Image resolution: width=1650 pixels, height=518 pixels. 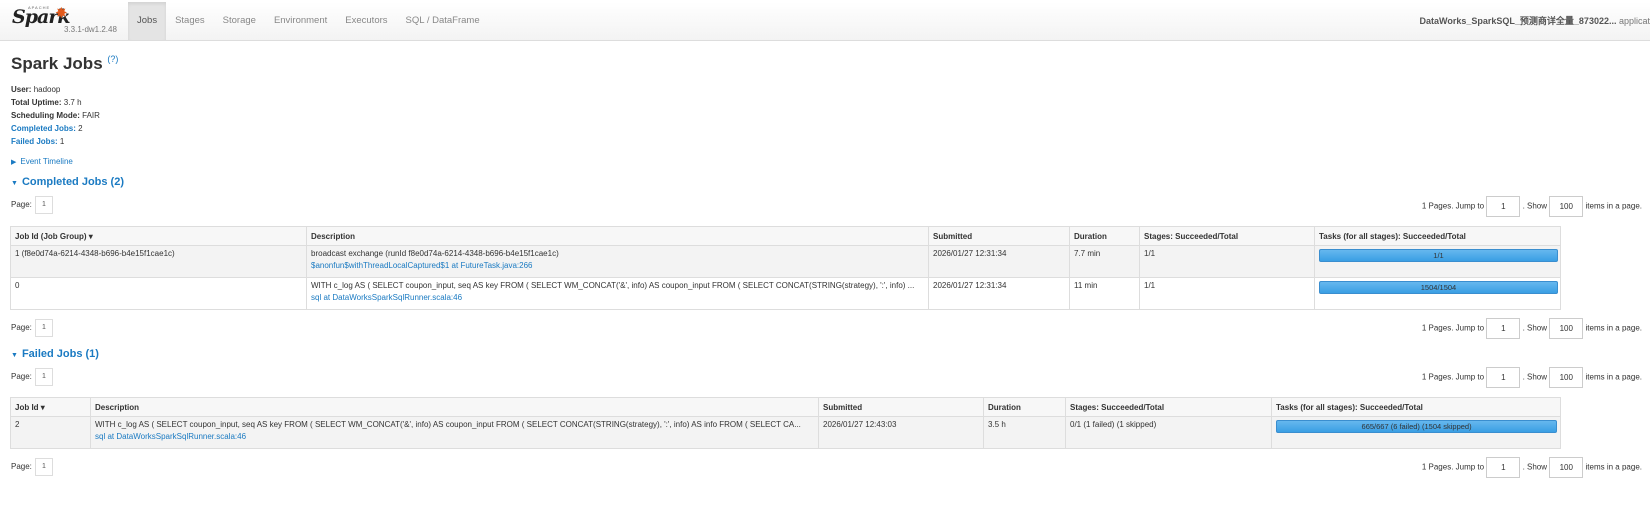 I want to click on spark-logo: APACHE Spark ✸ 3.3.1-dw1.2.48, so click(x=64, y=19).